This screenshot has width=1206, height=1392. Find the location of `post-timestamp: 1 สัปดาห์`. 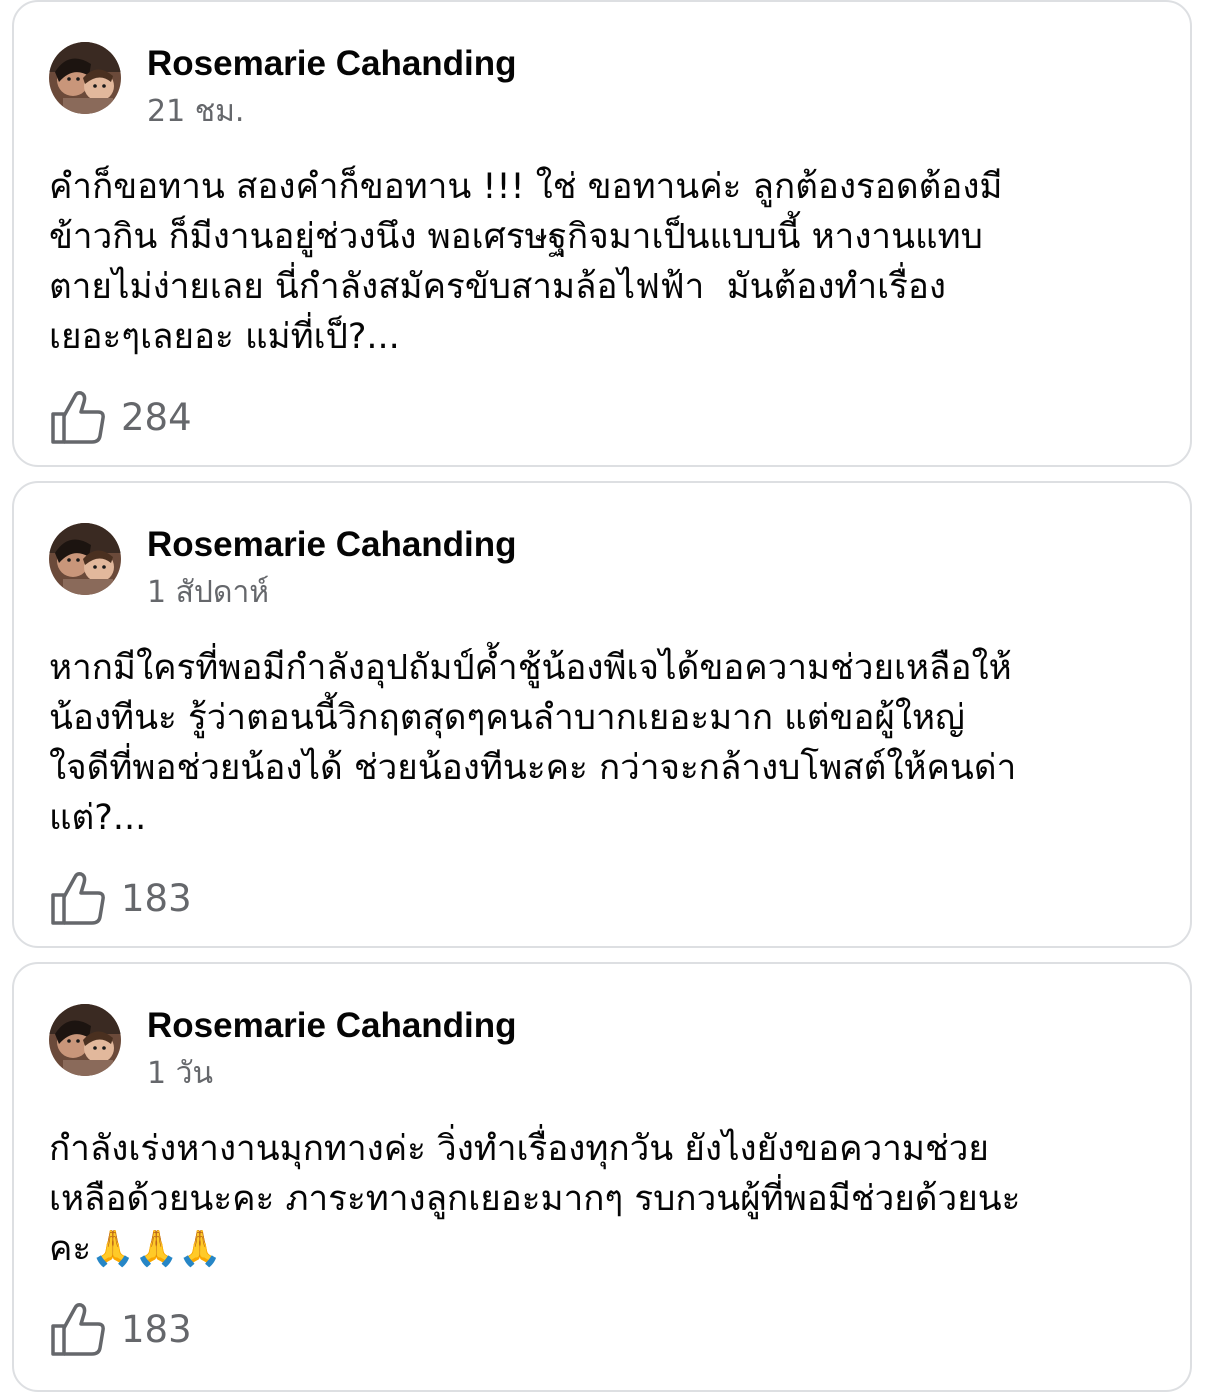

post-timestamp: 1 สัปดาห์ is located at coordinates (208, 593).